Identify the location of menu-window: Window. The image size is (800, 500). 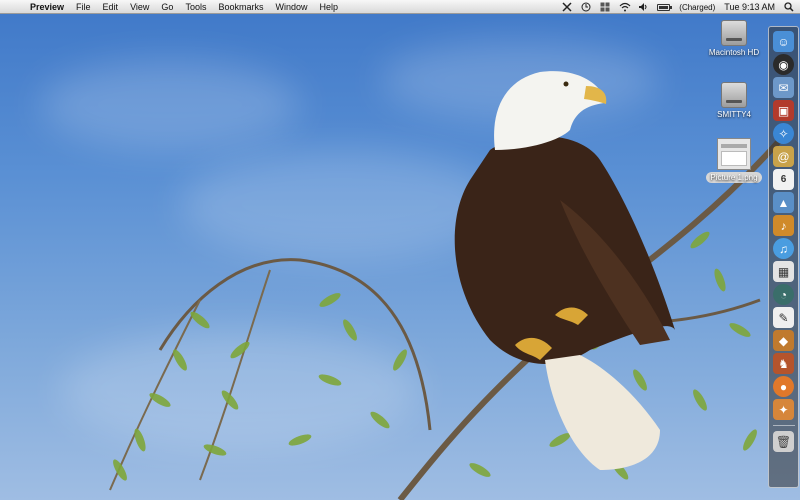
(295, 7).